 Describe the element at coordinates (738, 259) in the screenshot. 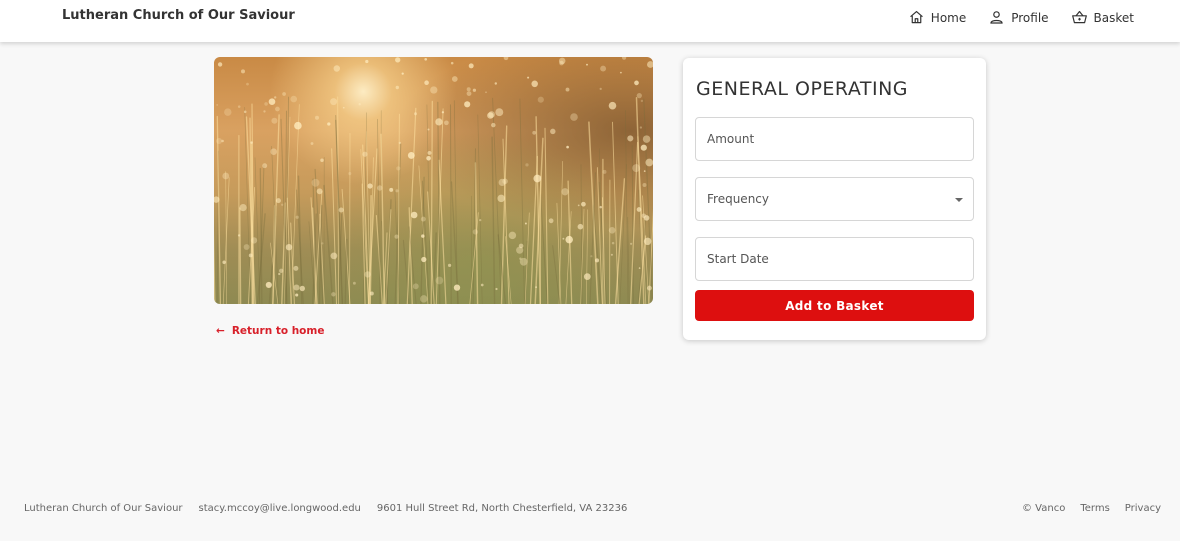

I see `start-date-placeholder: Start Date` at that location.